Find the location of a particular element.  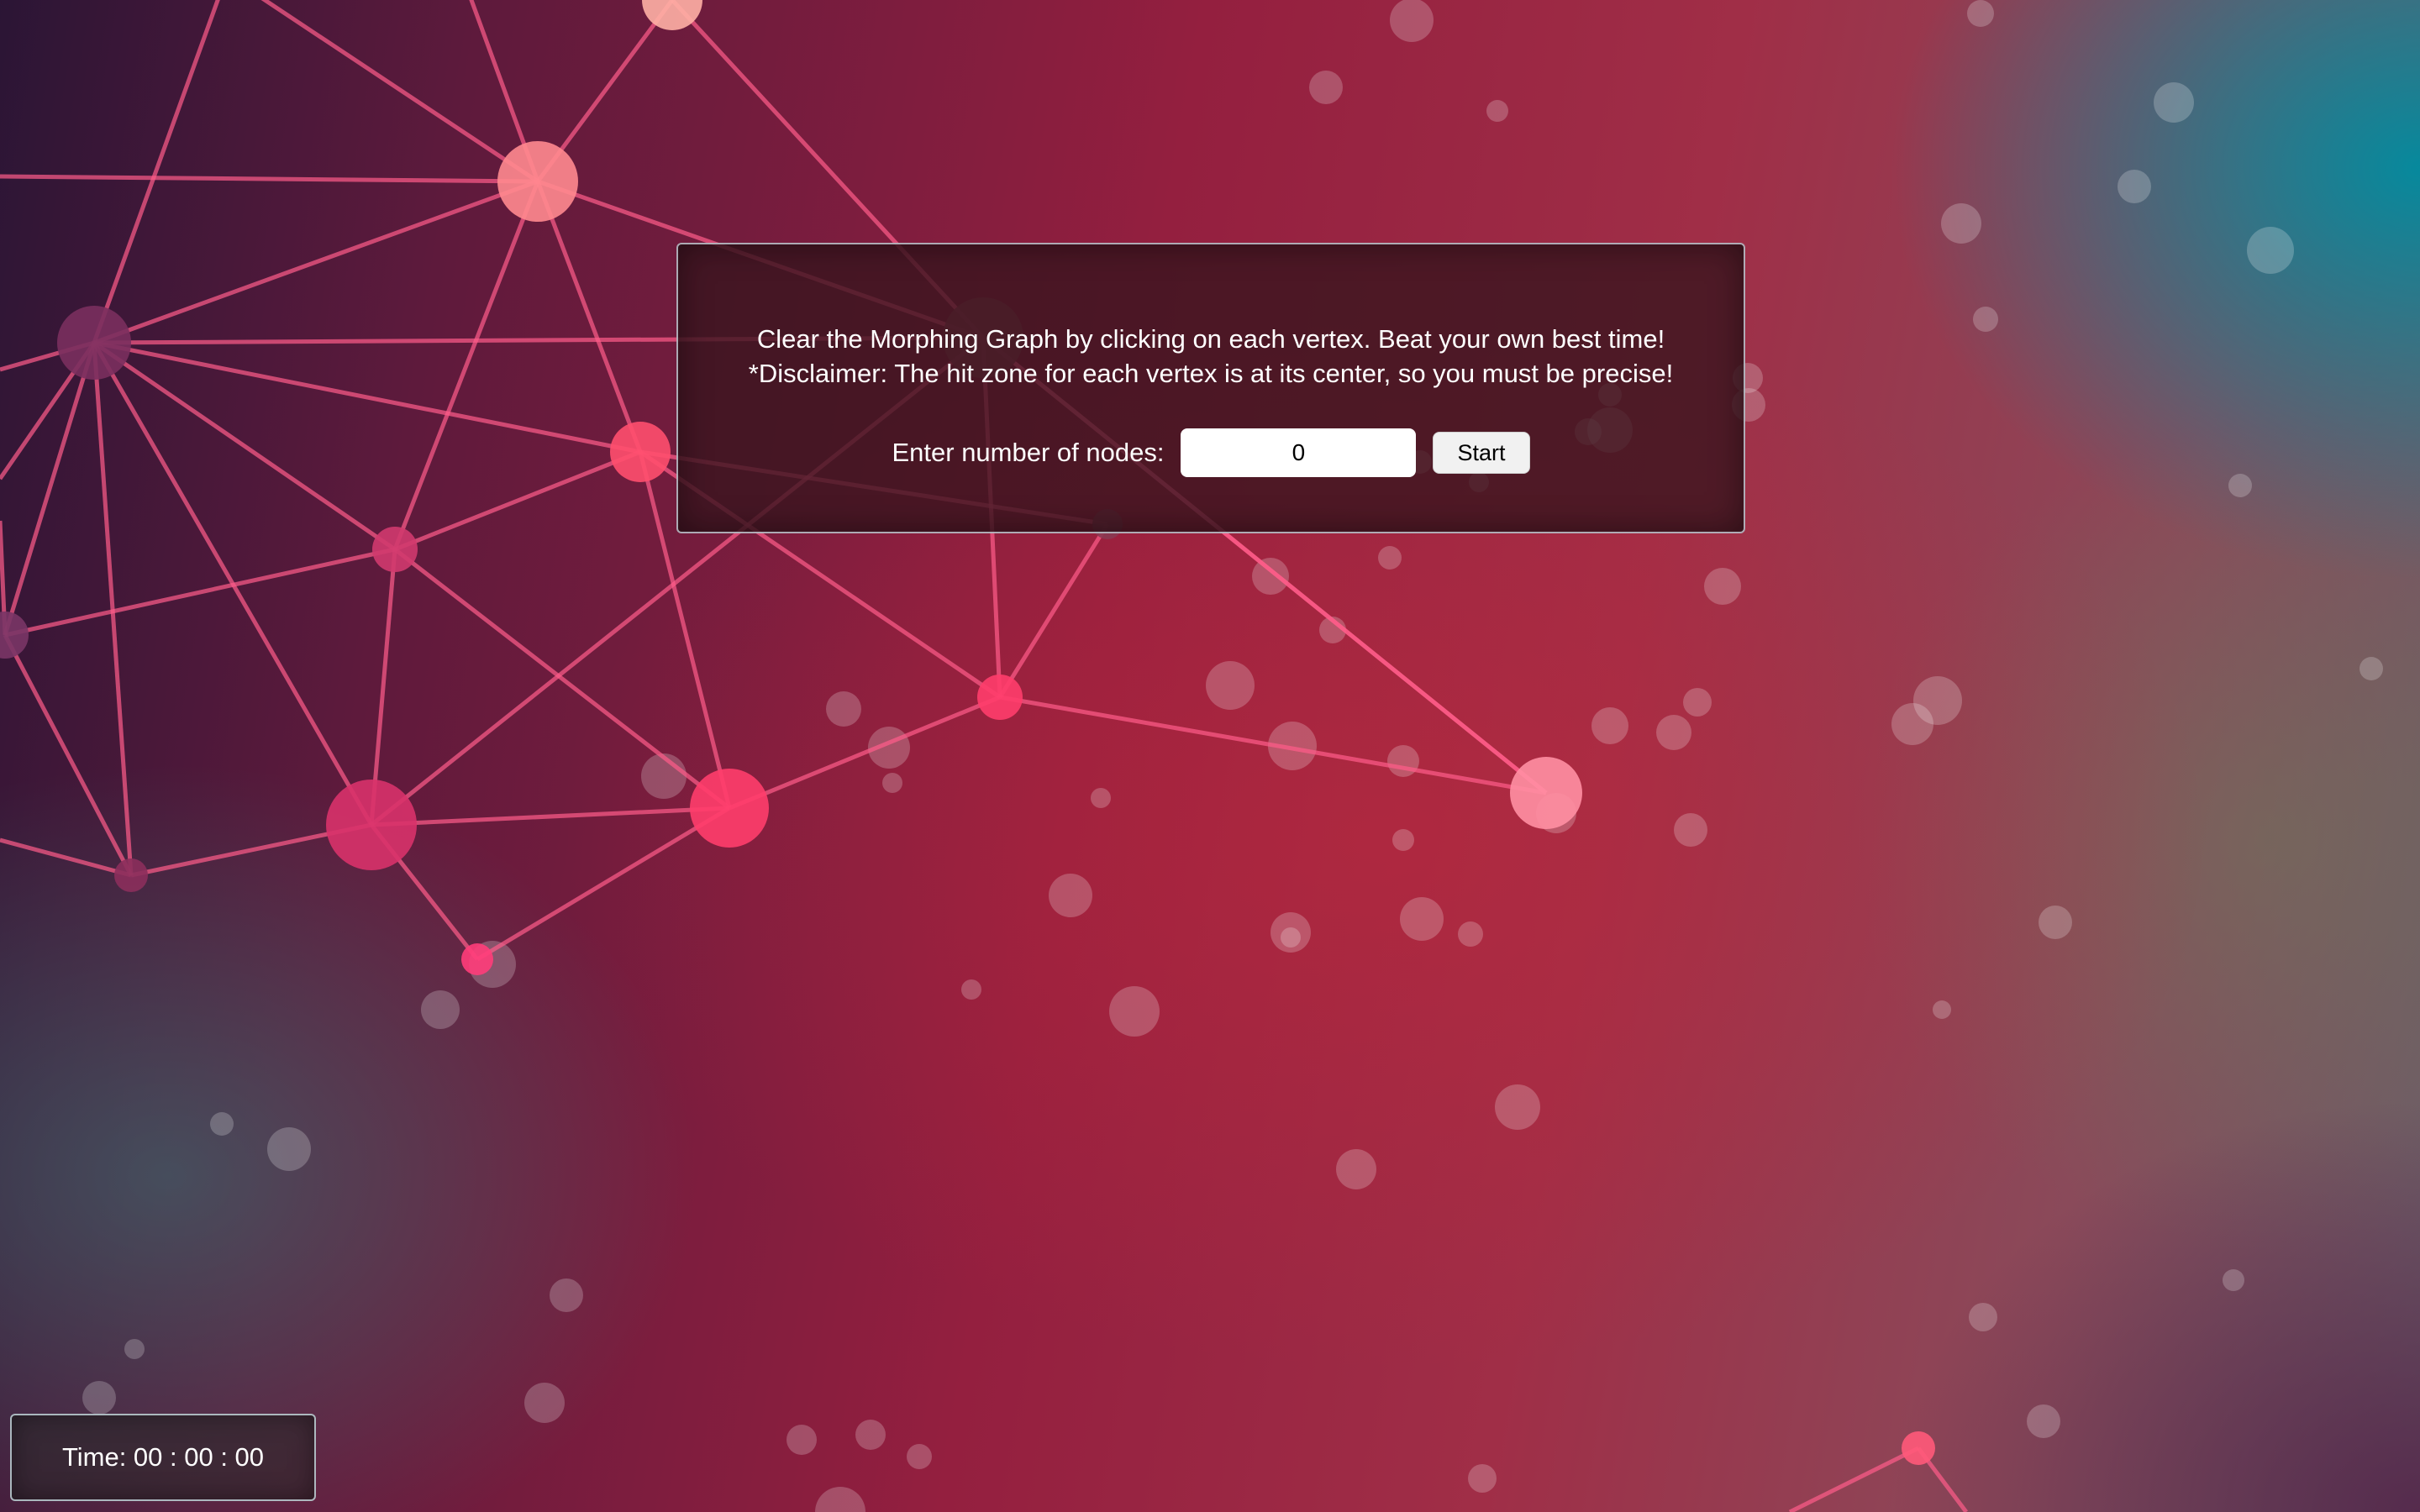

timer-display: Time: 00 : 00 : 00 is located at coordinates (163, 1457).